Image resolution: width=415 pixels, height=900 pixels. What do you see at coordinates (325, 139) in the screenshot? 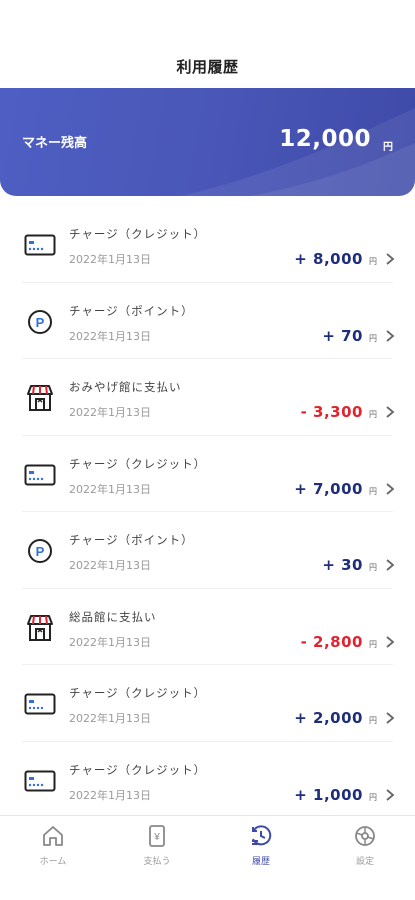
I see `balance-amount: 12,000` at bounding box center [325, 139].